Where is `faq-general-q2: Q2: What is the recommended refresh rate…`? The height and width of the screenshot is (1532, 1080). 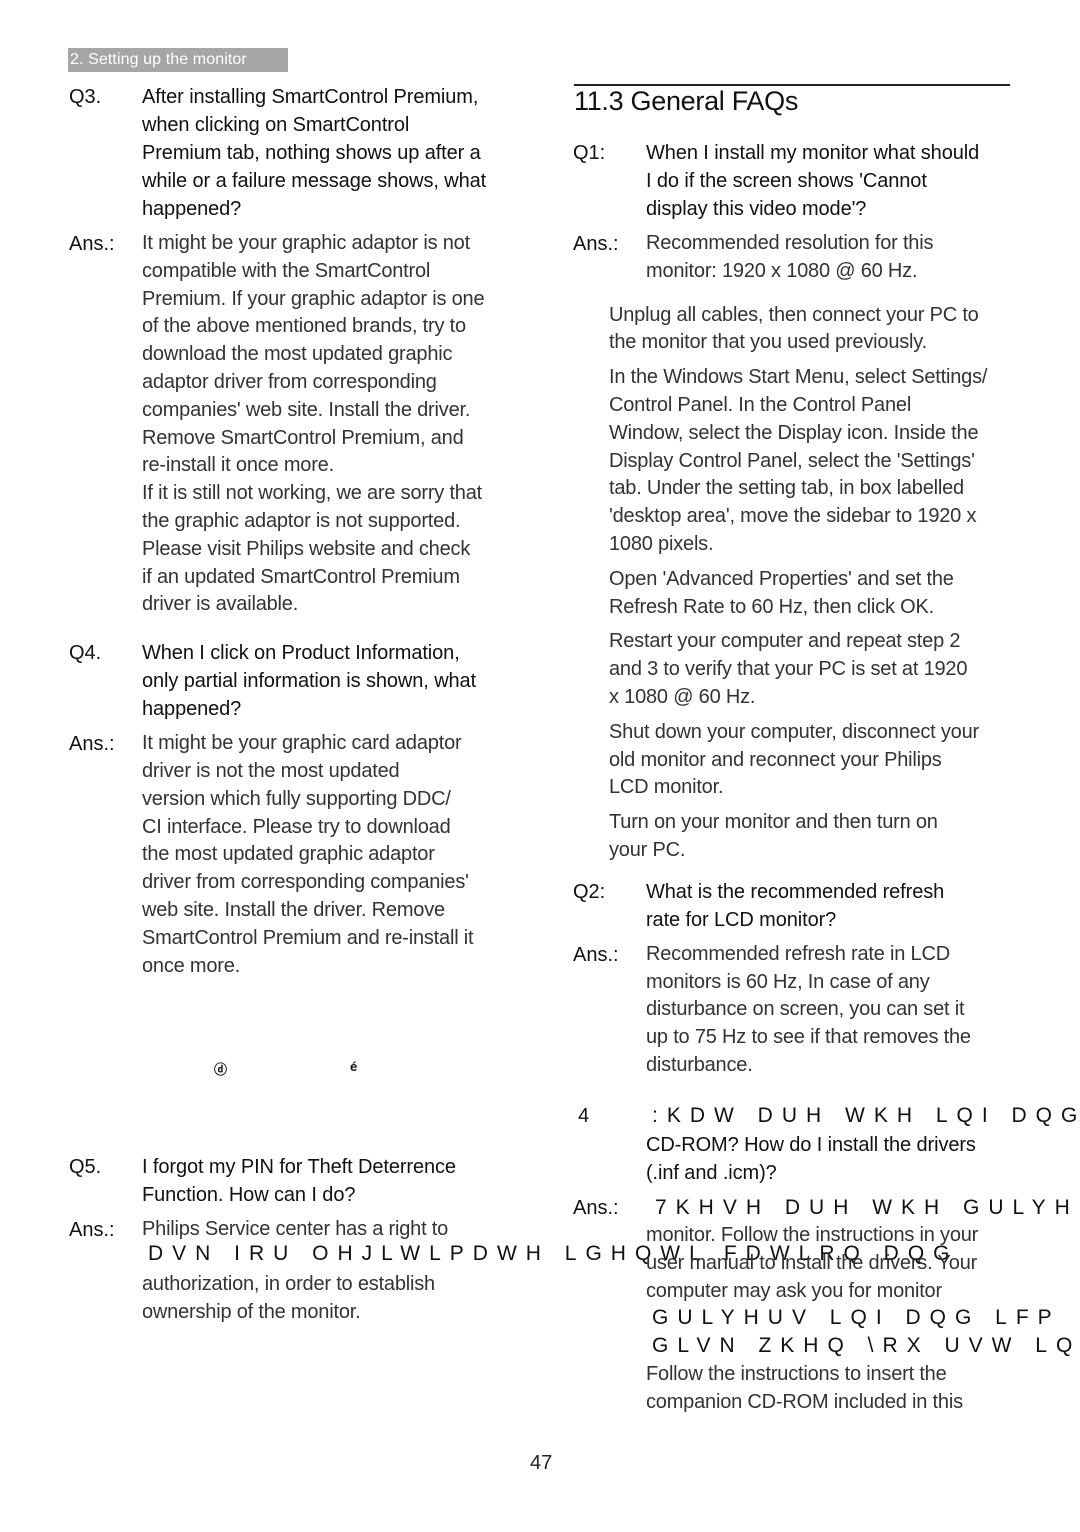
faq-general-q2: Q2: What is the recommended refresh rate… is located at coordinates (813, 979).